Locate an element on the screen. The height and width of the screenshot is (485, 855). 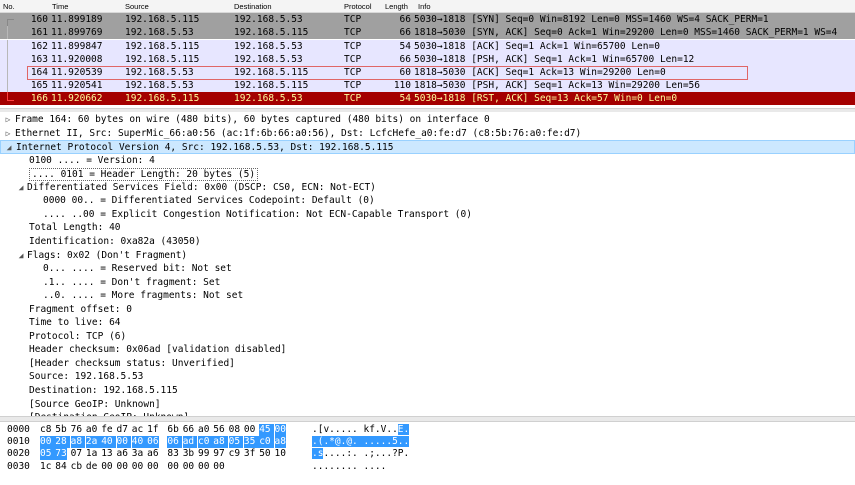
hex-byte: 56 is located at coordinates (218, 430).